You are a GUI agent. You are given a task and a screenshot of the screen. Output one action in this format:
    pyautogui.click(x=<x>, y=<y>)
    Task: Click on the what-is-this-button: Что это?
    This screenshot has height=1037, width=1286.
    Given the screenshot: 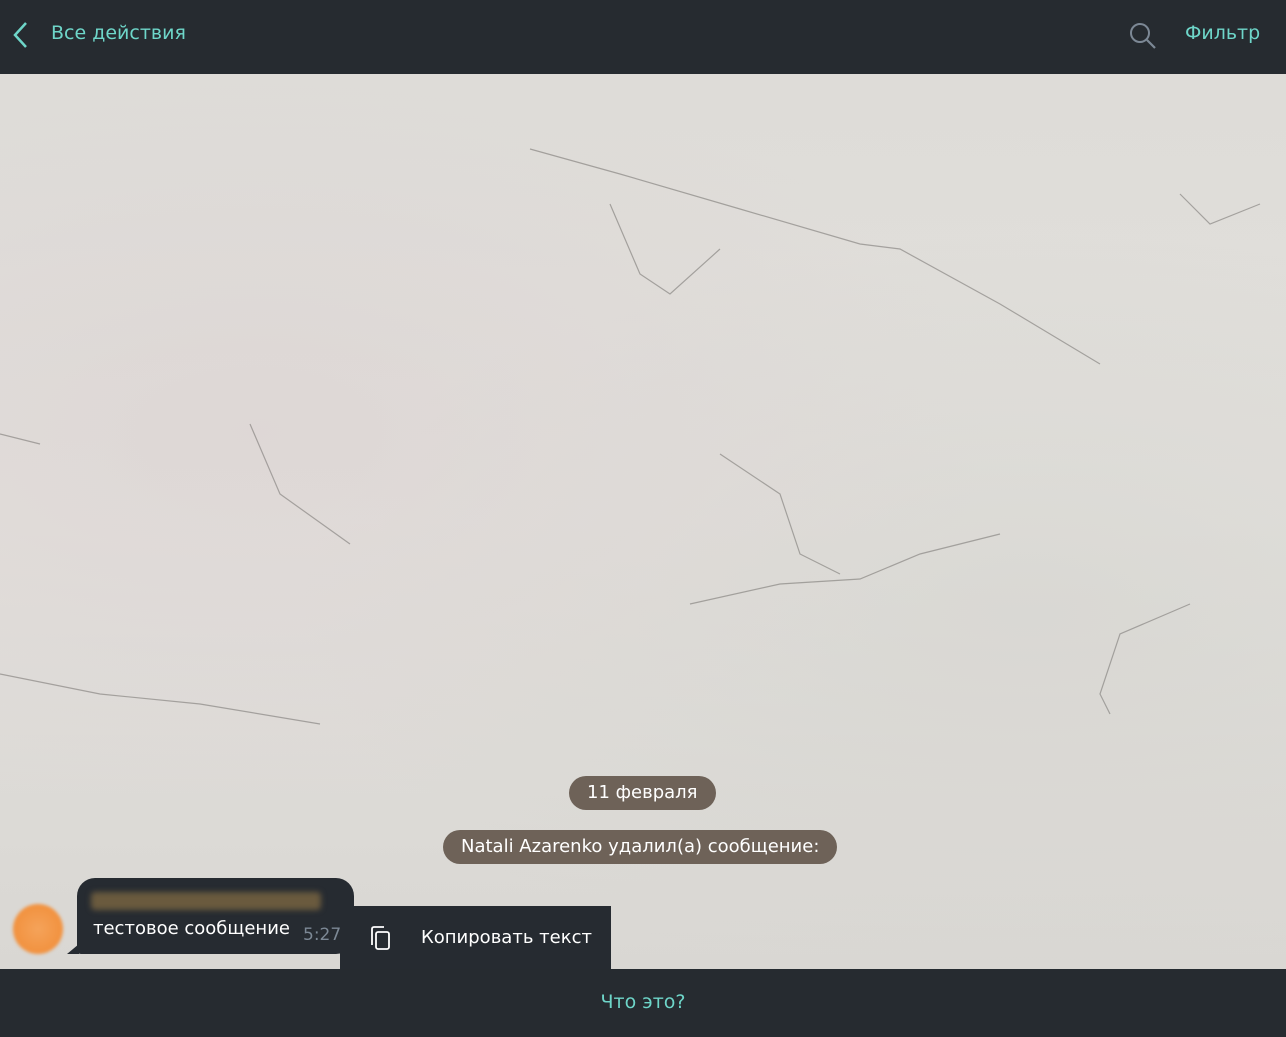 What is the action you would take?
    pyautogui.click(x=643, y=1002)
    